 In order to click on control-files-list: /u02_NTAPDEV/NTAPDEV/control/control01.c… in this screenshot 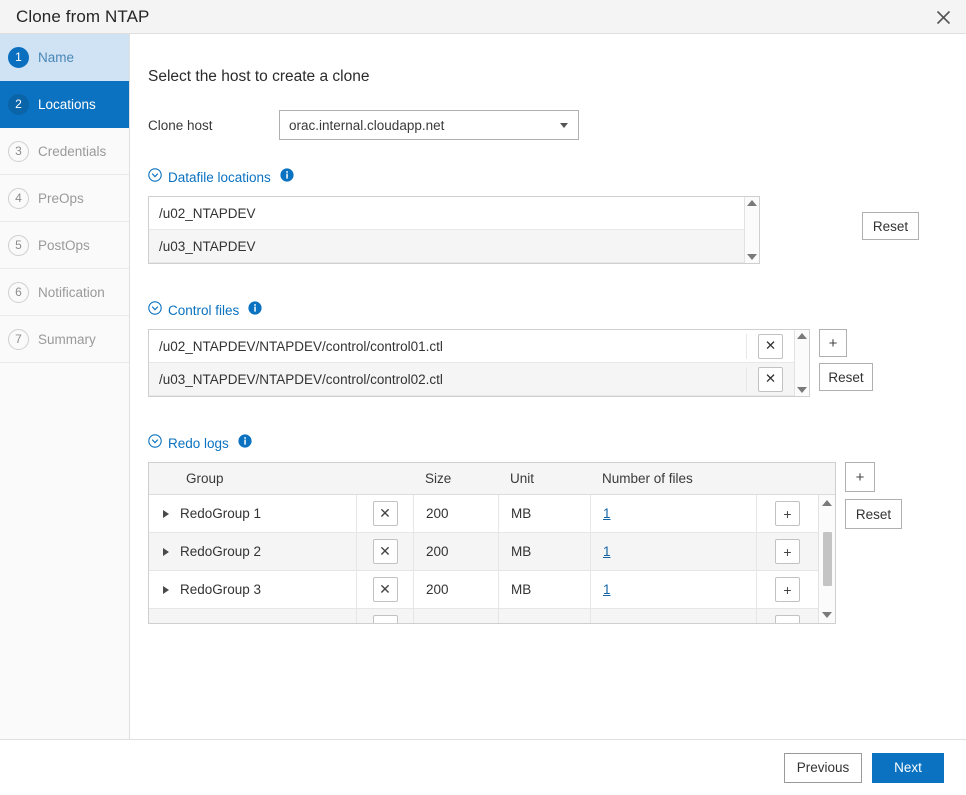, I will do `click(471, 363)`.